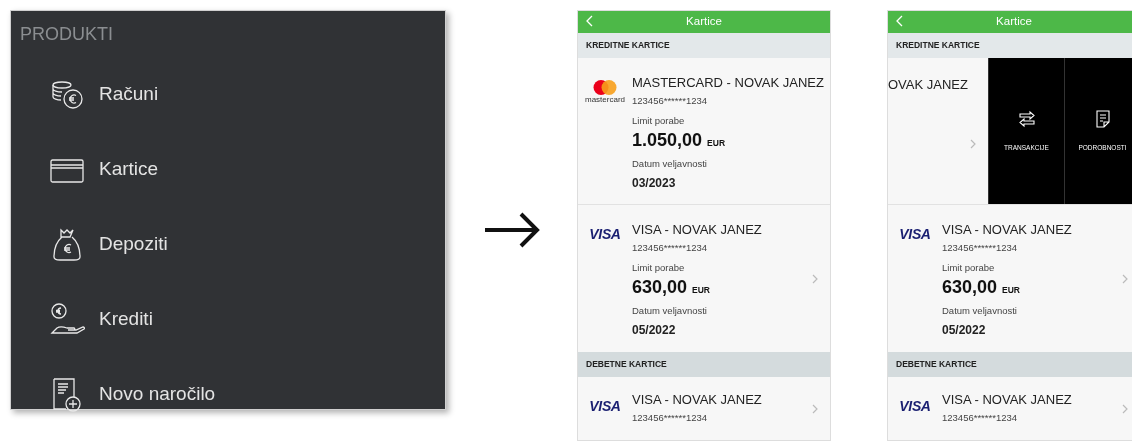  What do you see at coordinates (667, 139) in the screenshot?
I see `limit-amount: 1.050,00` at bounding box center [667, 139].